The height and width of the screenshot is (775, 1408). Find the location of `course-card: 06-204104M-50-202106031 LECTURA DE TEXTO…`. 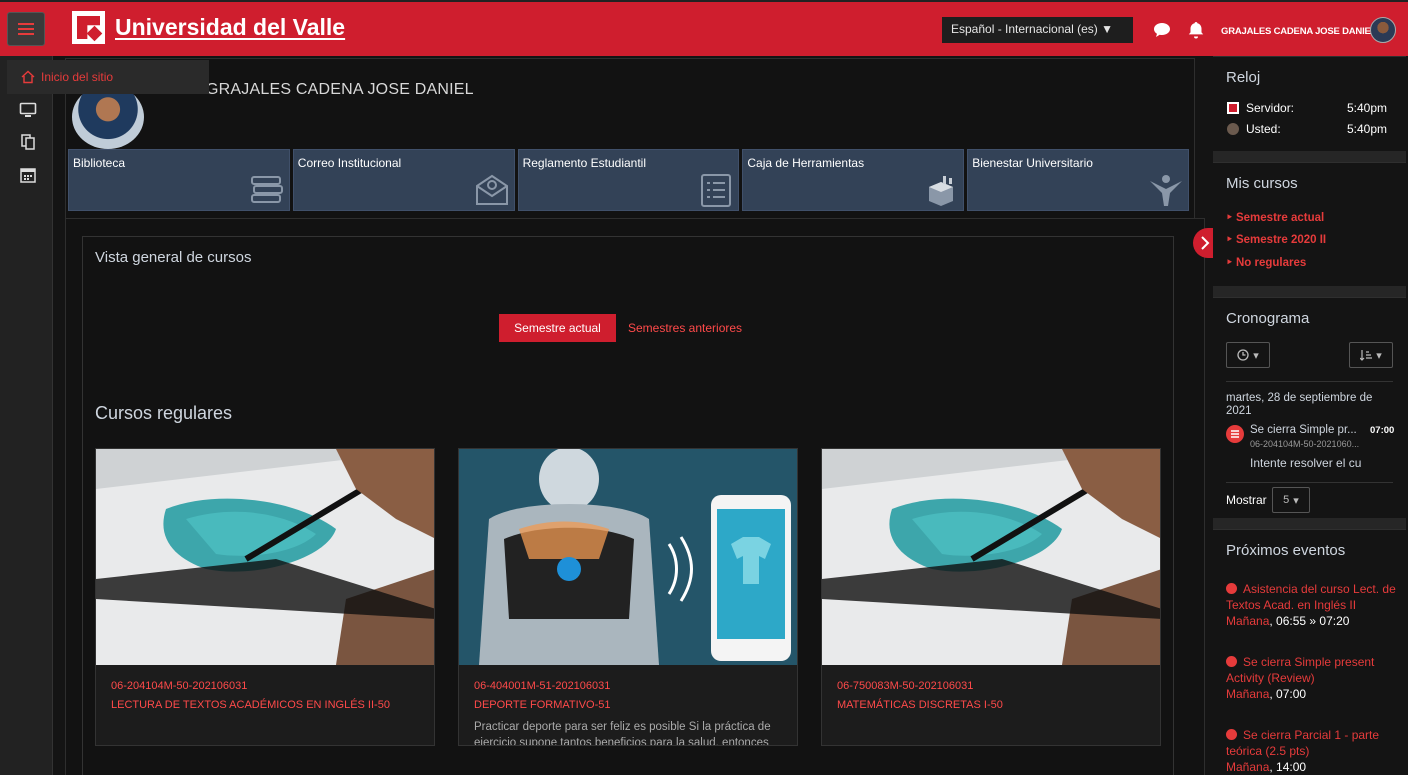

course-card: 06-204104M-50-202106031 LECTURA DE TEXTO… is located at coordinates (265, 597).